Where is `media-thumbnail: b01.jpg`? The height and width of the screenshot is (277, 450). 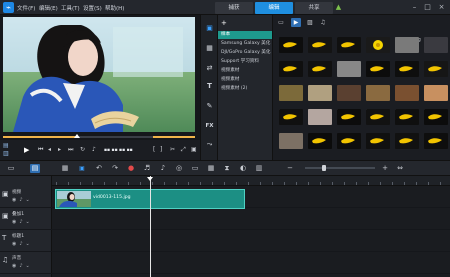
media-thumbnail: b01.jpg is located at coordinates (293, 120).